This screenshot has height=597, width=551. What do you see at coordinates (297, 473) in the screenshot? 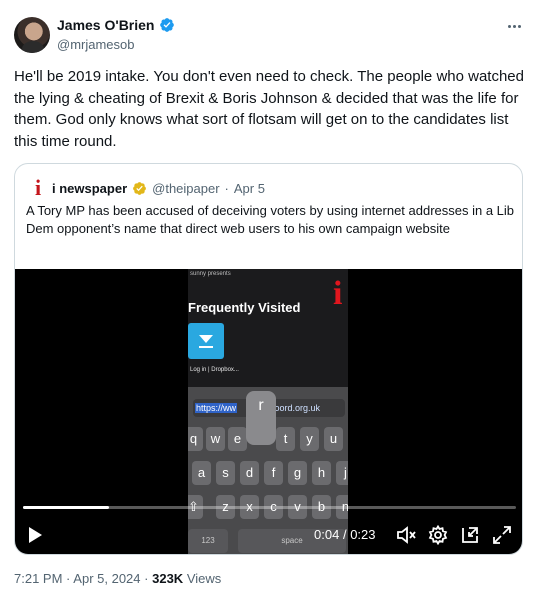
I see `frame-key: g` at bounding box center [297, 473].